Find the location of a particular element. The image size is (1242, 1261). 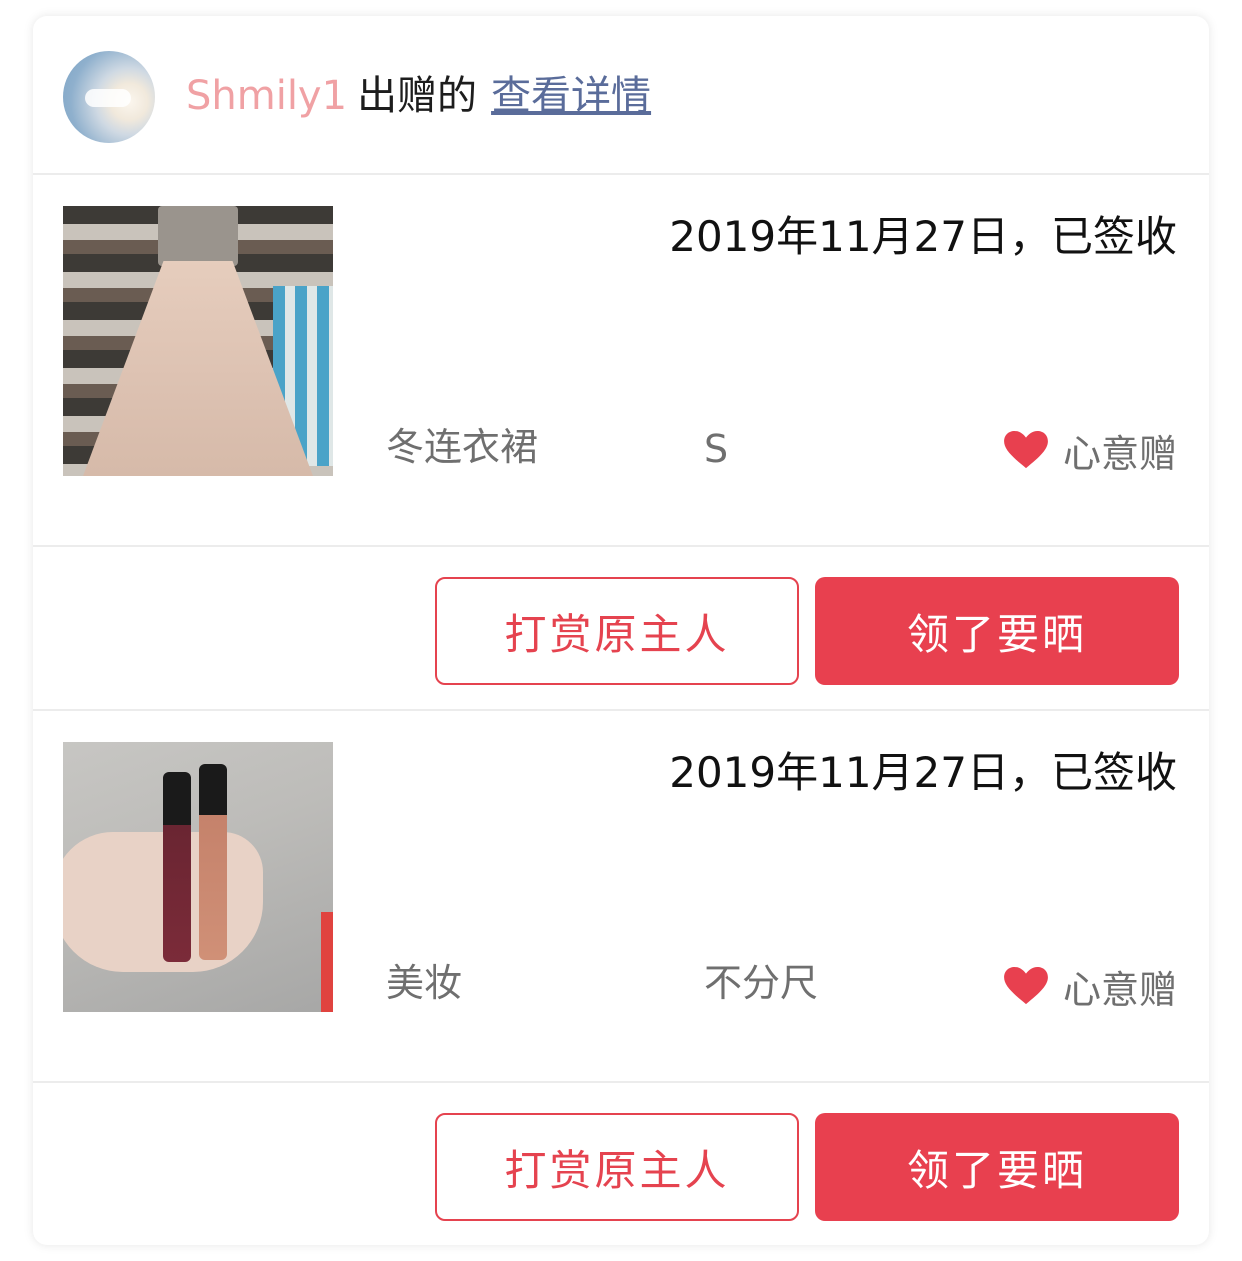

card-header: Shmily1 出赠的 查看详情 is located at coordinates (621, 95).